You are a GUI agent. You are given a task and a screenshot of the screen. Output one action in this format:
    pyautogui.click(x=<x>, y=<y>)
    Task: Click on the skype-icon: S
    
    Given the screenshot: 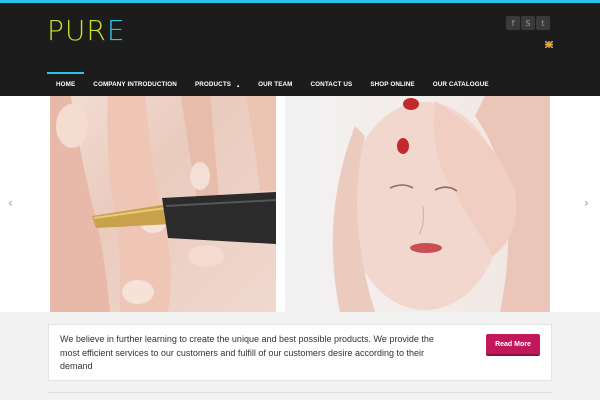 What is the action you would take?
    pyautogui.click(x=528, y=23)
    